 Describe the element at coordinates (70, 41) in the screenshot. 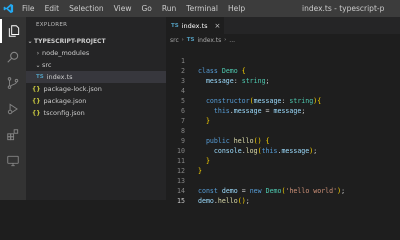

I see `project-name: TYPESCRIPT-PROJECT` at that location.